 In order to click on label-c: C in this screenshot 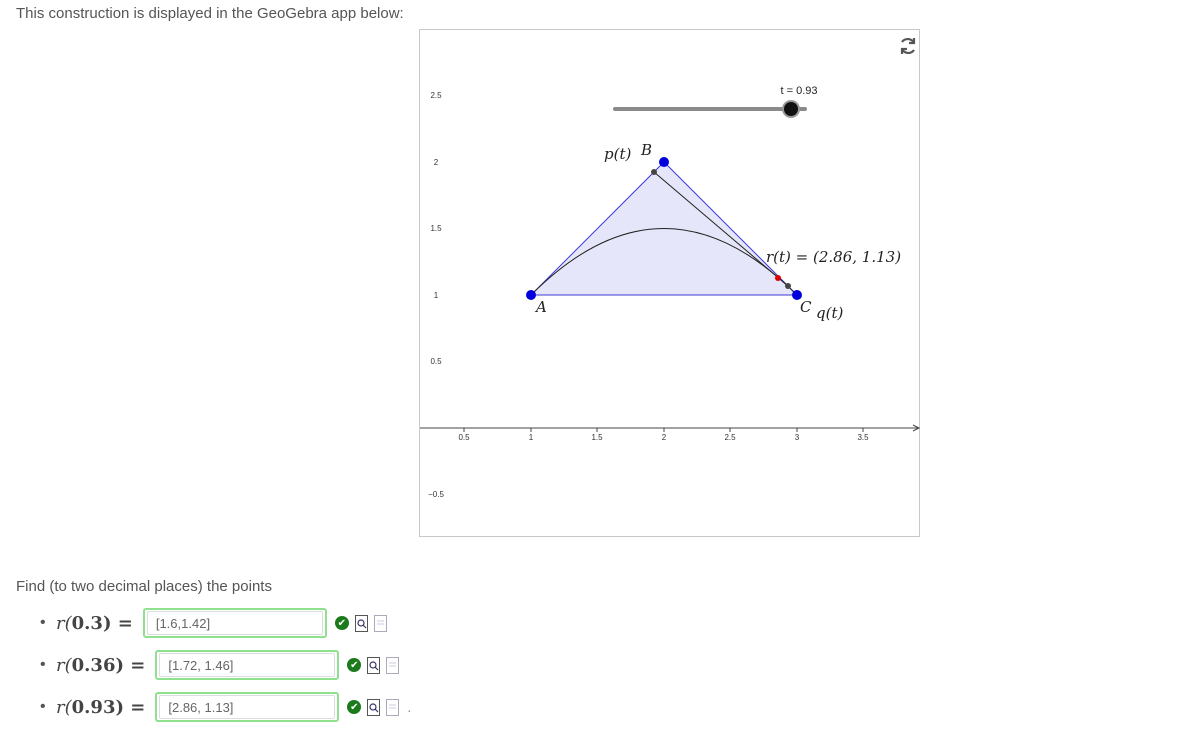, I will do `click(806, 307)`.